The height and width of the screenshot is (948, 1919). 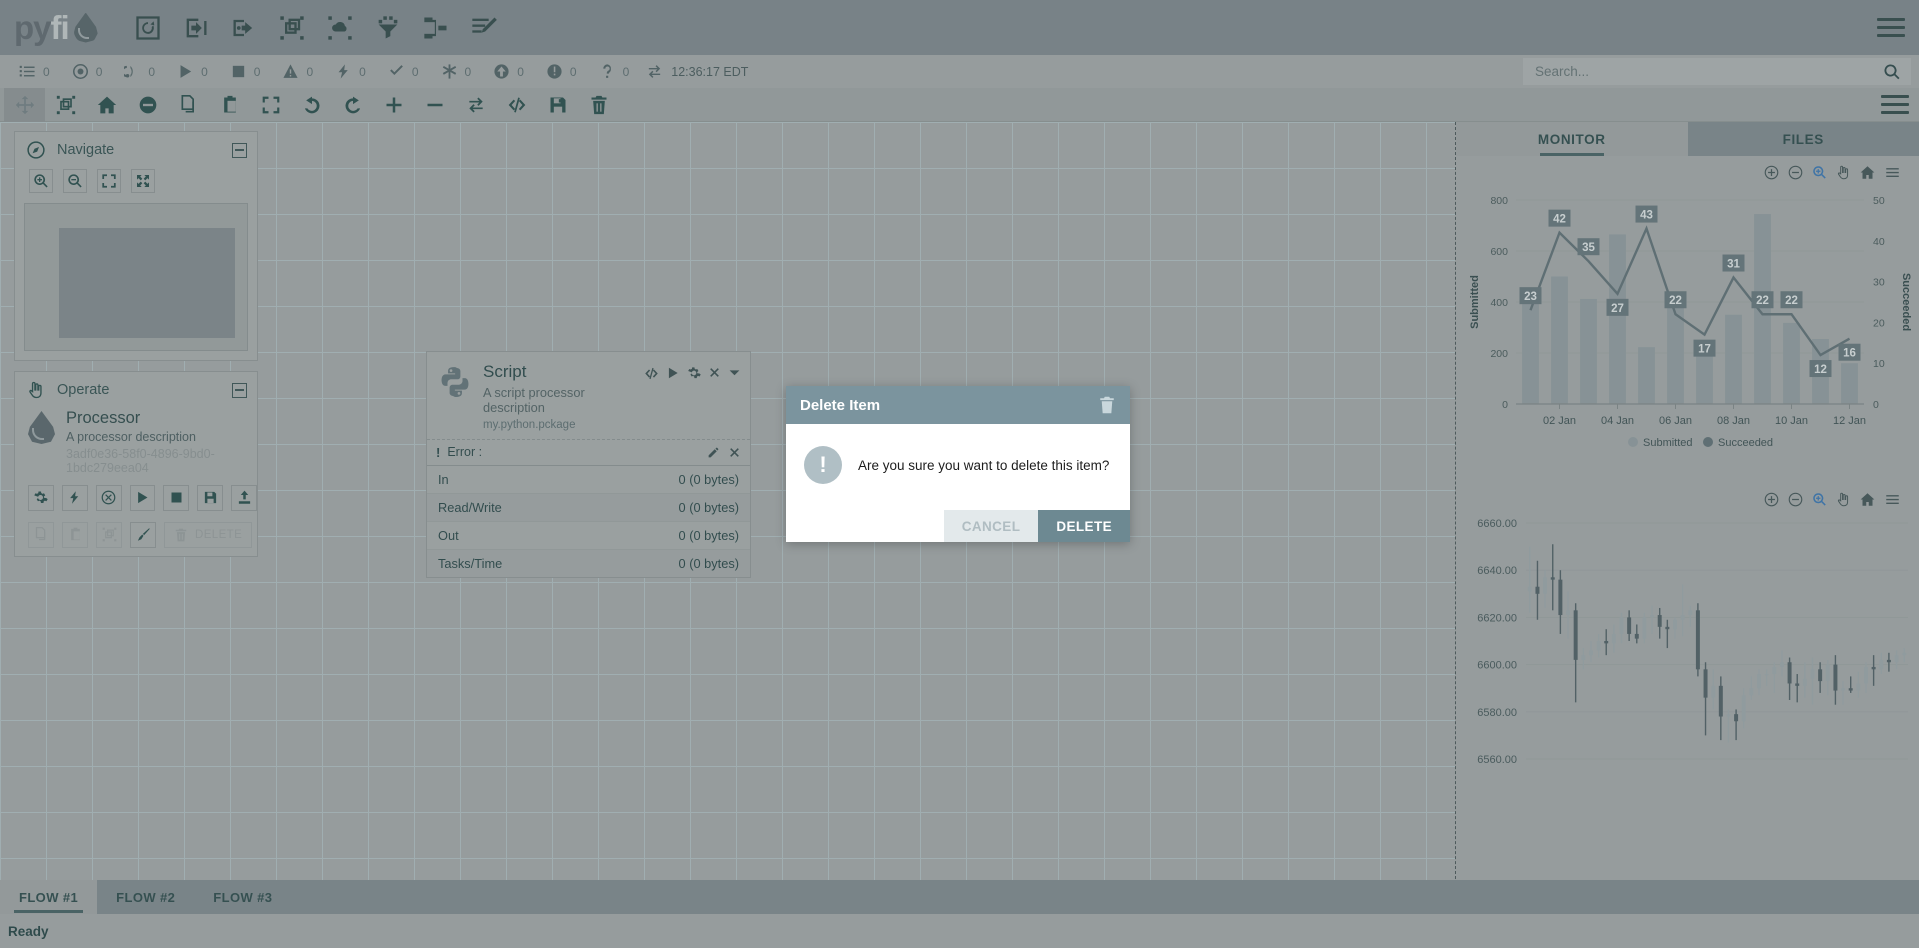 What do you see at coordinates (140, 460) in the screenshot?
I see `processor-uuid: 3adf0e36-58f0-4896-9bd0-1bdc279eea04` at bounding box center [140, 460].